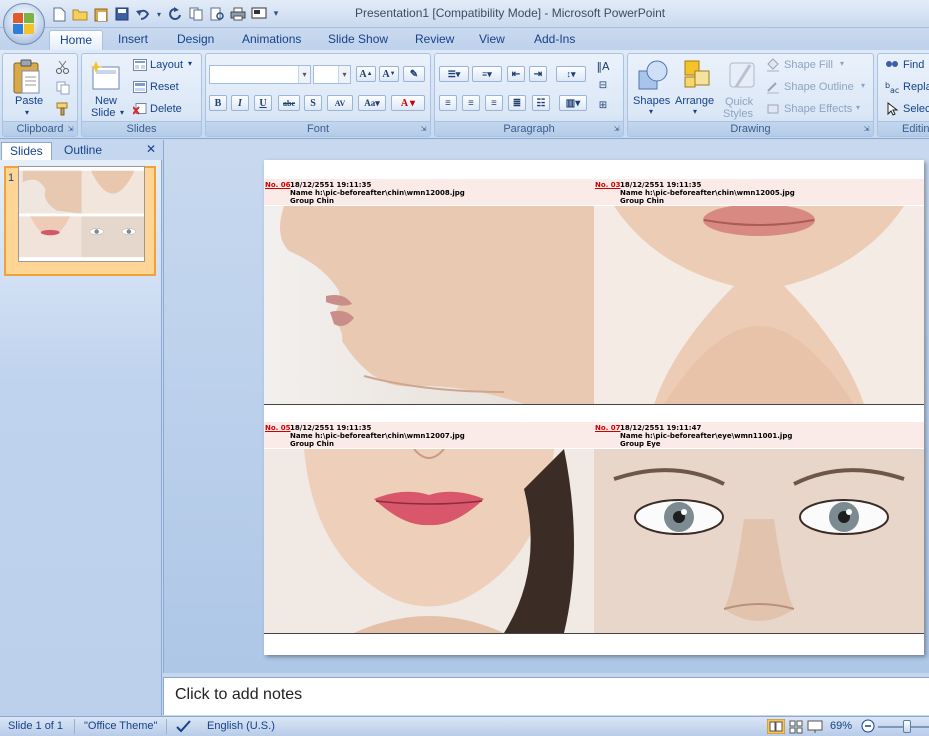  Describe the element at coordinates (695, 111) in the screenshot. I see `arrange-dropdown-icon: ▾` at that location.